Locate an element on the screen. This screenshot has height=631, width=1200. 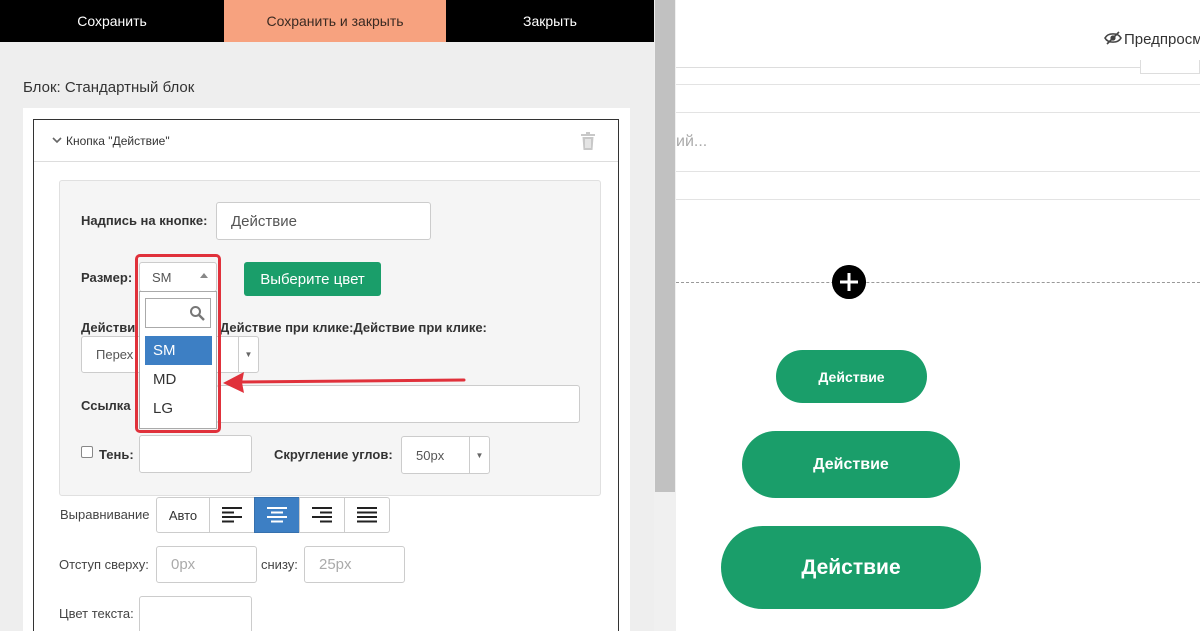
action-select-value: Перех is located at coordinates (115, 354).